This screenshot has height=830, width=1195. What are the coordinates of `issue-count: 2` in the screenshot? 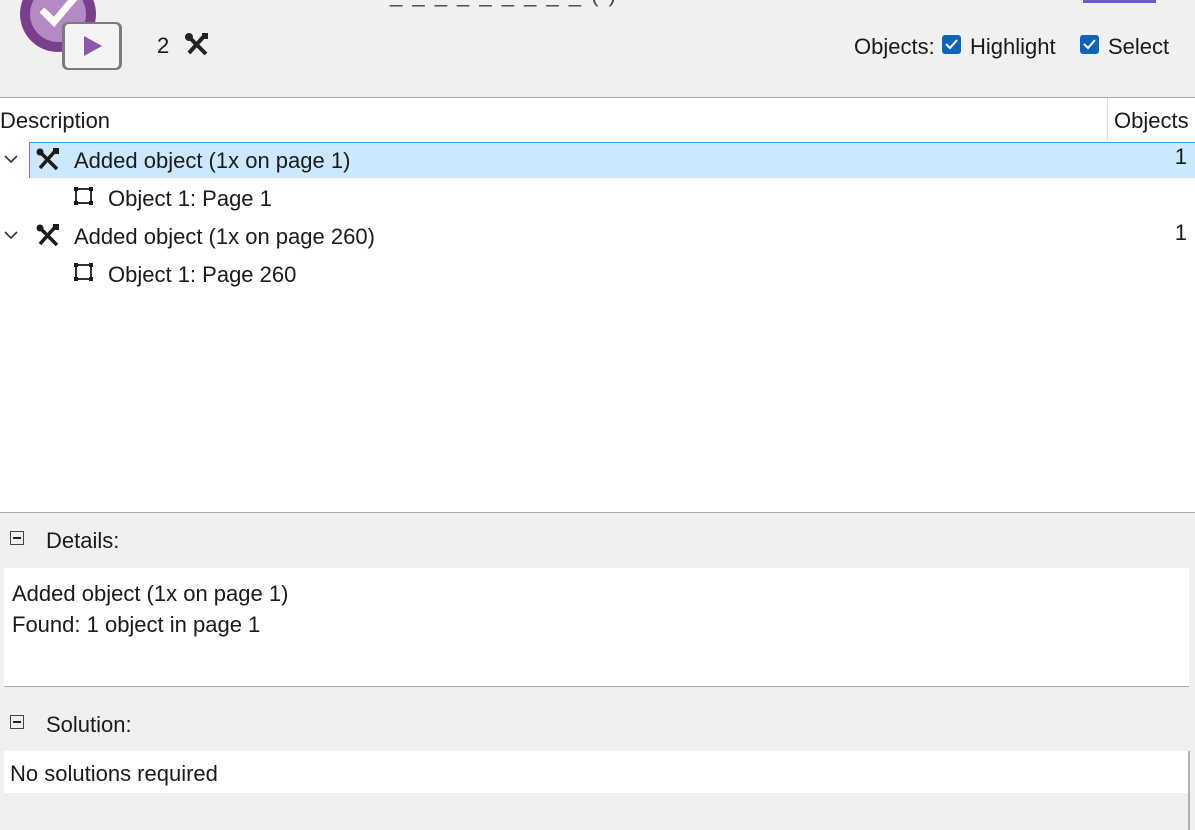 It's located at (163, 45).